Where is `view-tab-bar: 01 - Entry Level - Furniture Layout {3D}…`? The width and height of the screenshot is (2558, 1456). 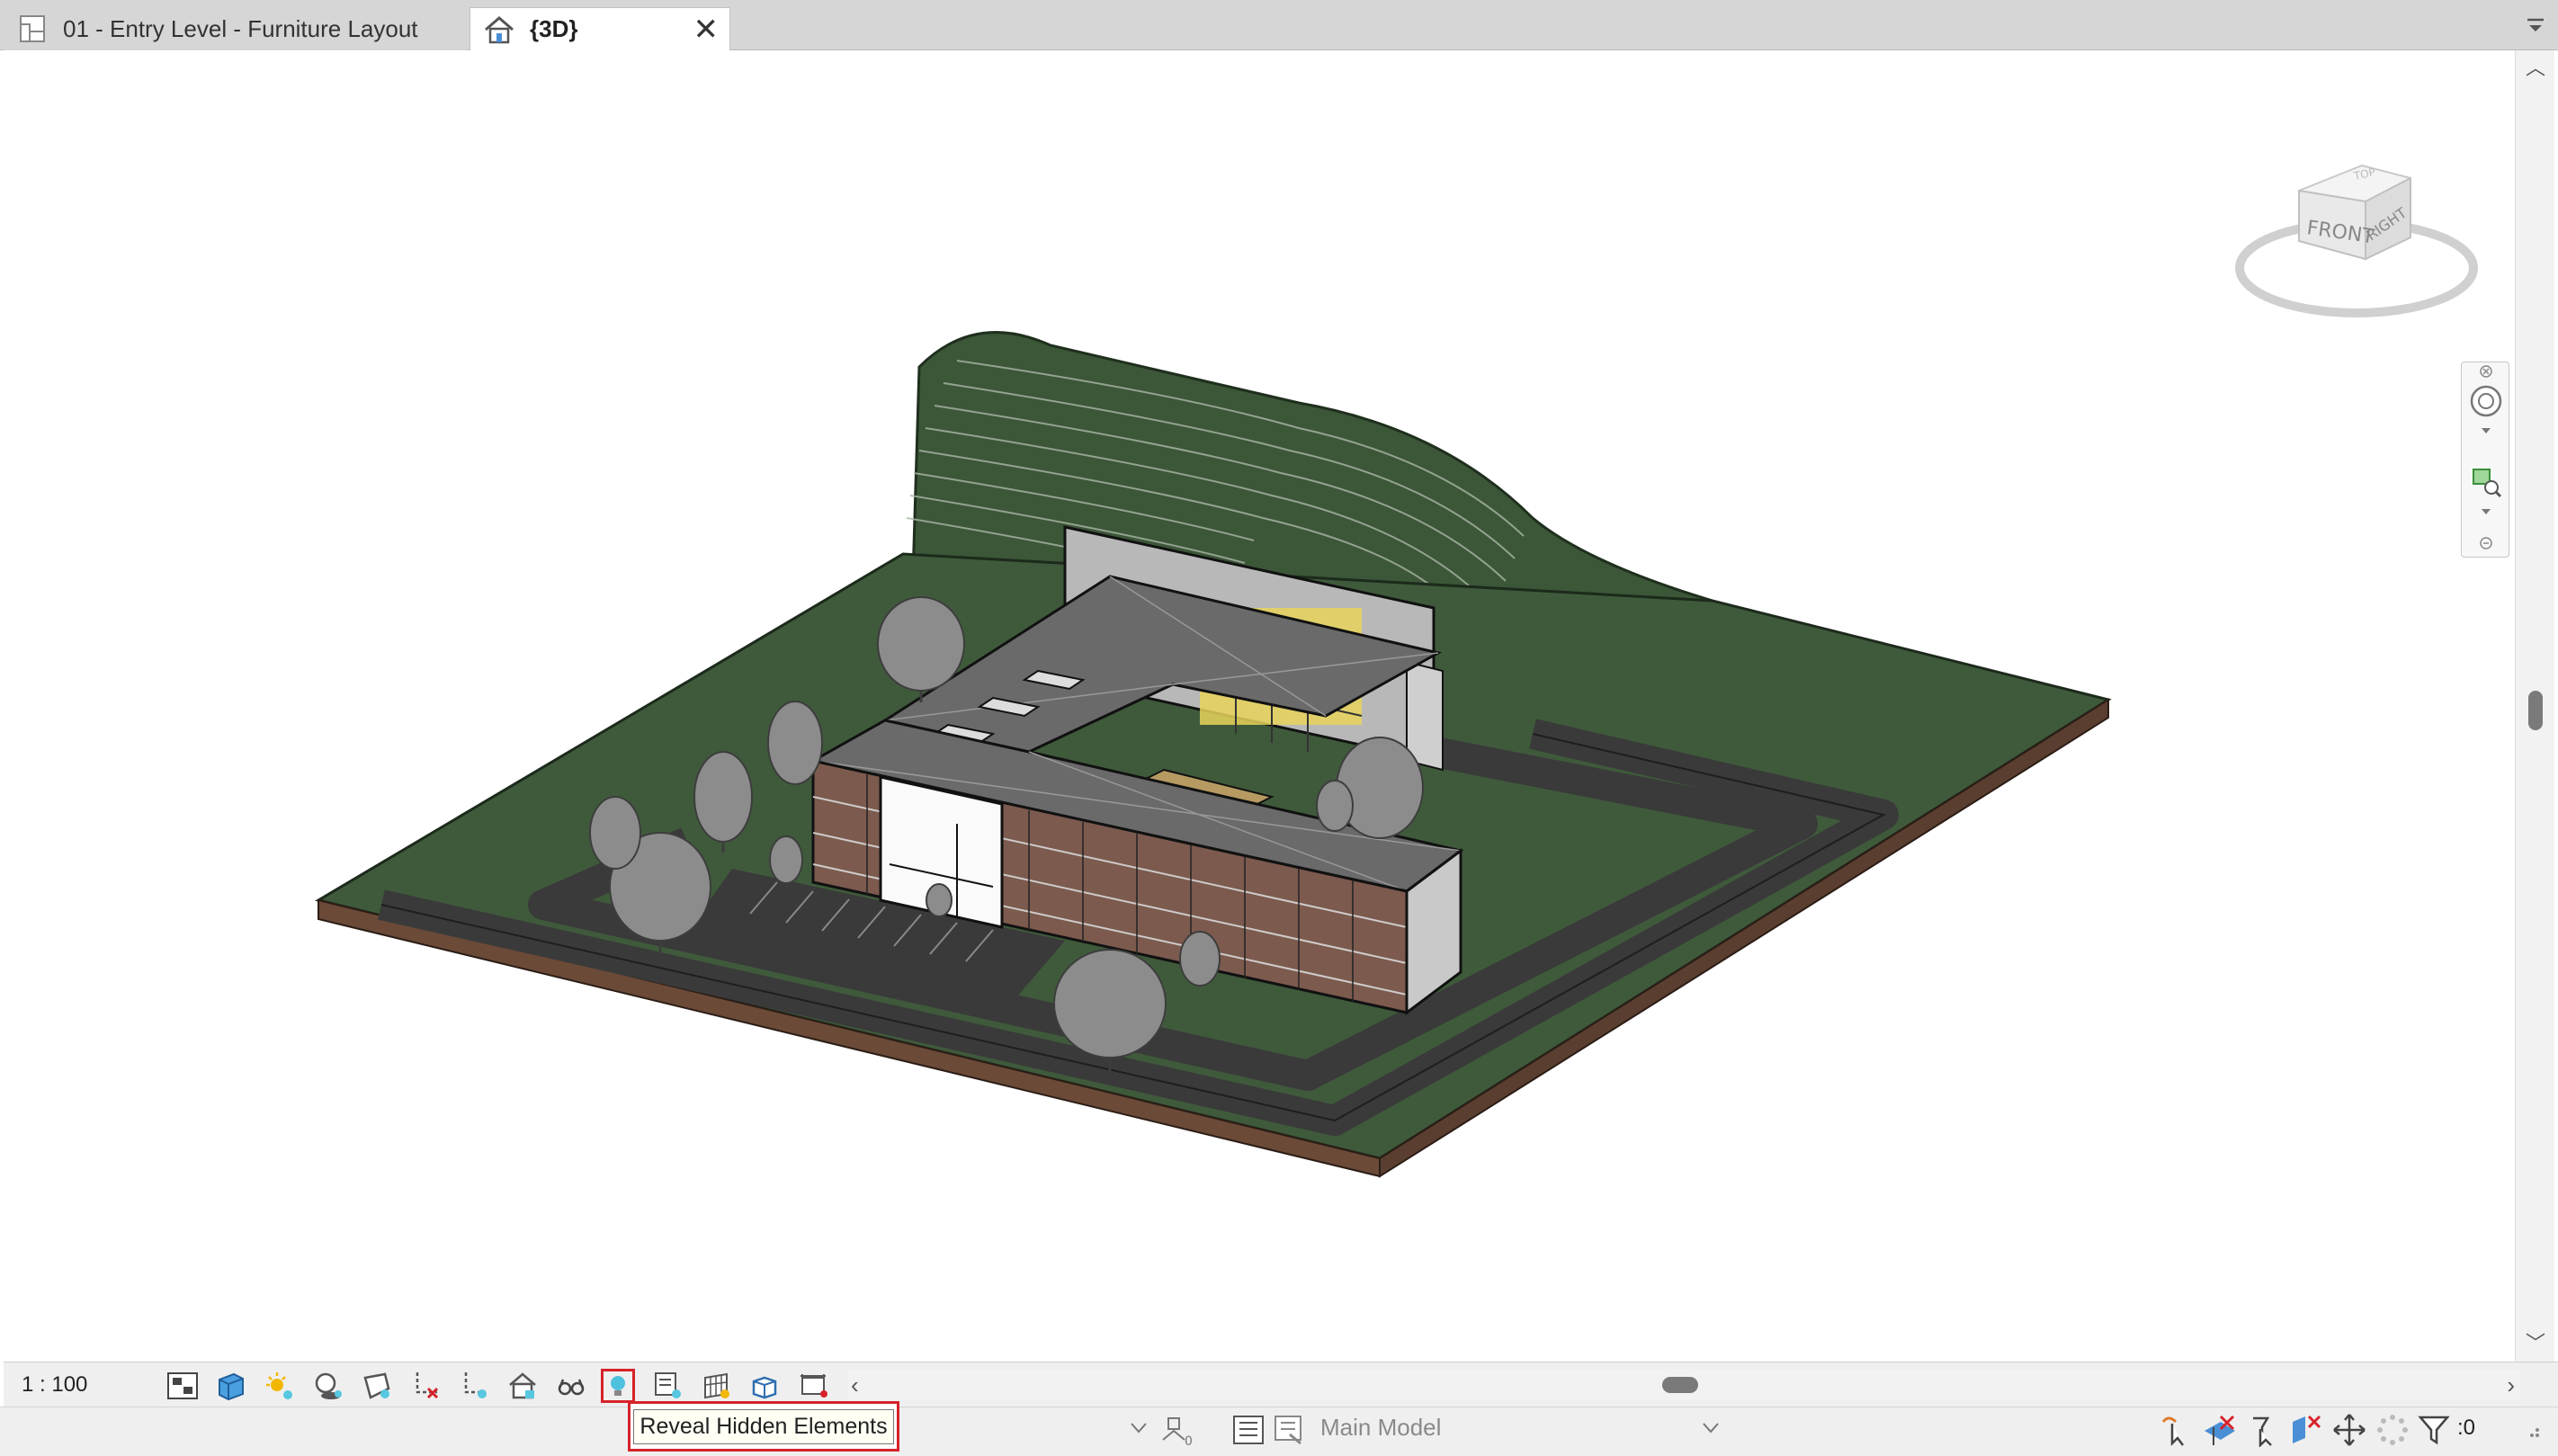 view-tab-bar: 01 - Entry Level - Furniture Layout {3D}… is located at coordinates (1279, 25).